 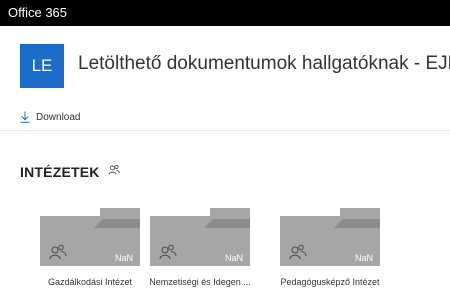 What do you see at coordinates (37, 12) in the screenshot?
I see `app-launcher-title: Office 365` at bounding box center [37, 12].